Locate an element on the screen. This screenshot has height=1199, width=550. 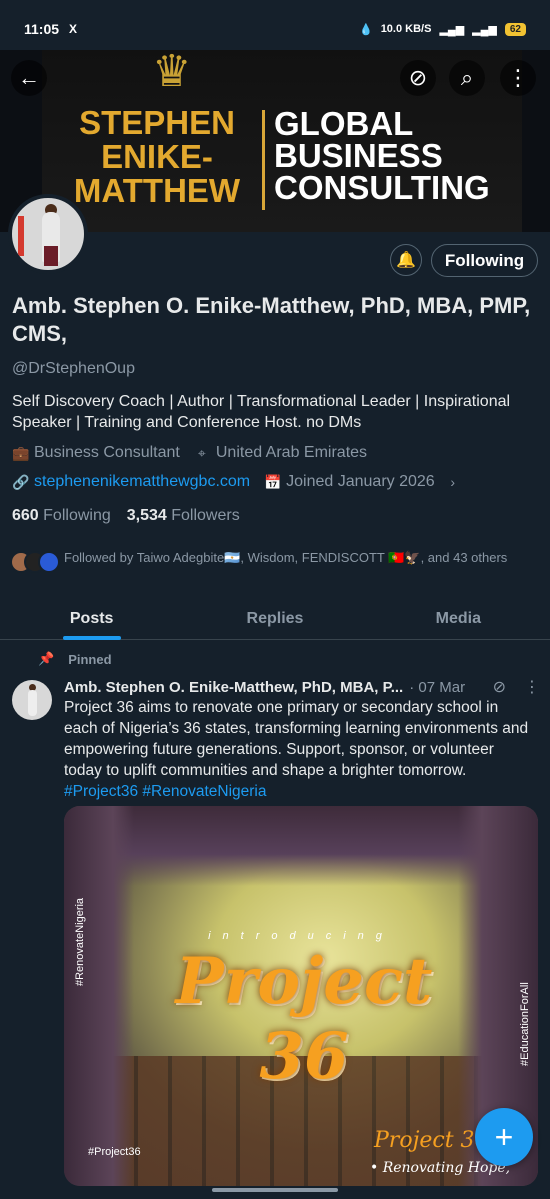
media-left-hashtag: #RenovateNigeria is located at coordinates (80, 941).